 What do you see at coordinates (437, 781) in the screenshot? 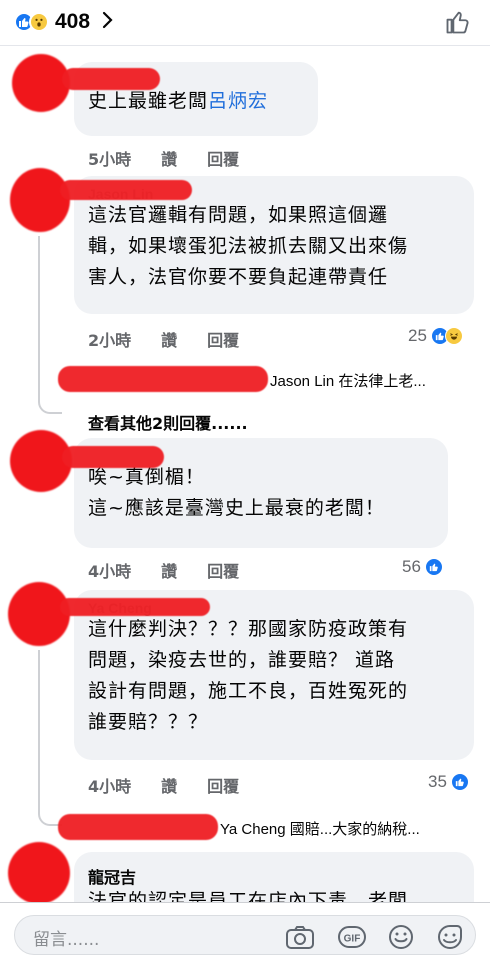
I see `reaction-count: 35` at bounding box center [437, 781].